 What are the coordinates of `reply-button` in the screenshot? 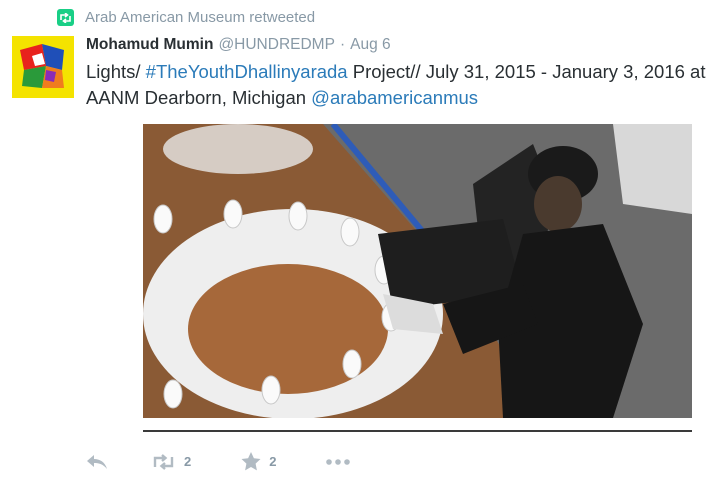 It's located at (97, 462).